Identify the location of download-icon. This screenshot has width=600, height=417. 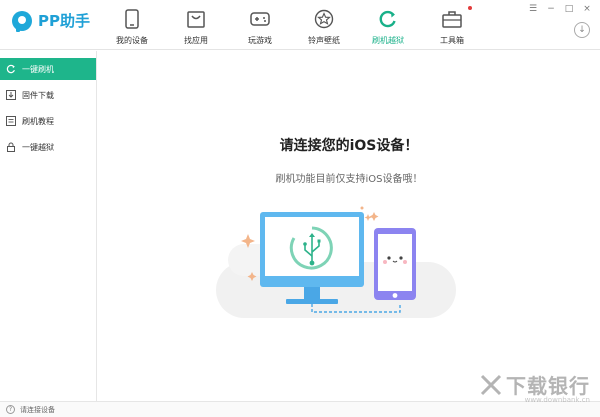
(11, 95).